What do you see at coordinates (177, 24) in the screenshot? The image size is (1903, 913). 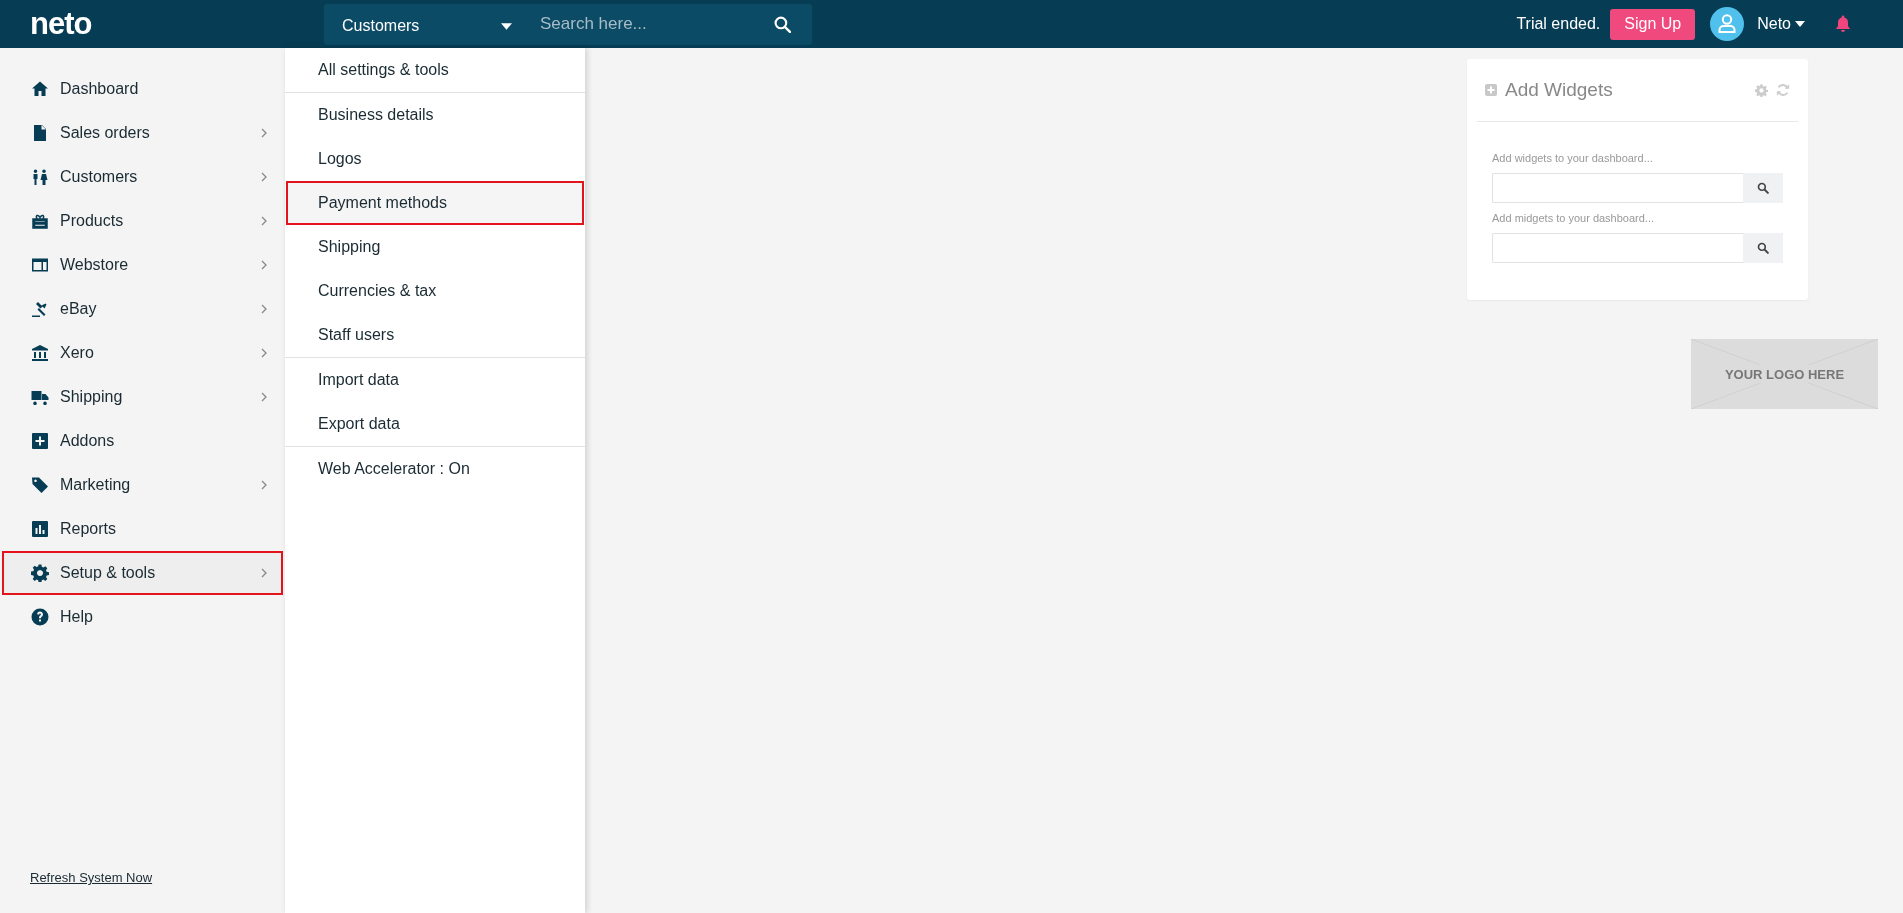 I see `logo: neto` at bounding box center [177, 24].